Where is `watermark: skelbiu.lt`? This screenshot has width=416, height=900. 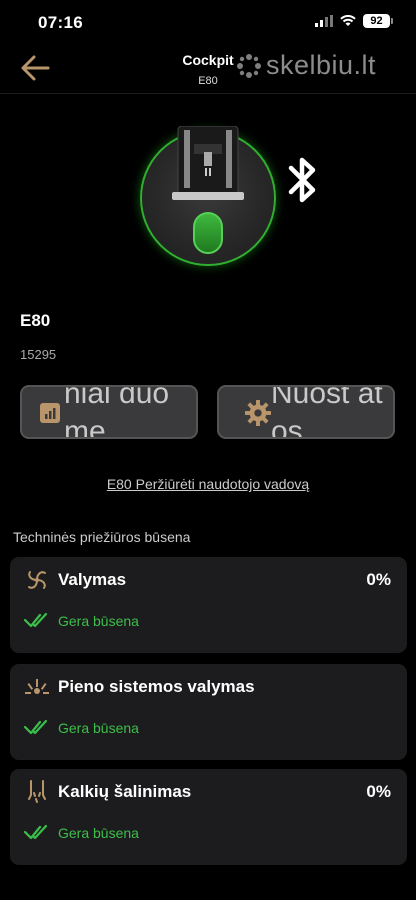 watermark: skelbiu.lt is located at coordinates (306, 65).